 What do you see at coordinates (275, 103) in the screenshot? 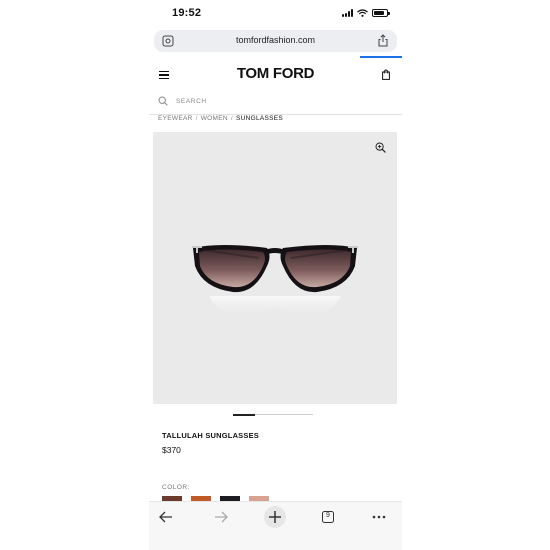
I see `site-search: SEARCH` at bounding box center [275, 103].